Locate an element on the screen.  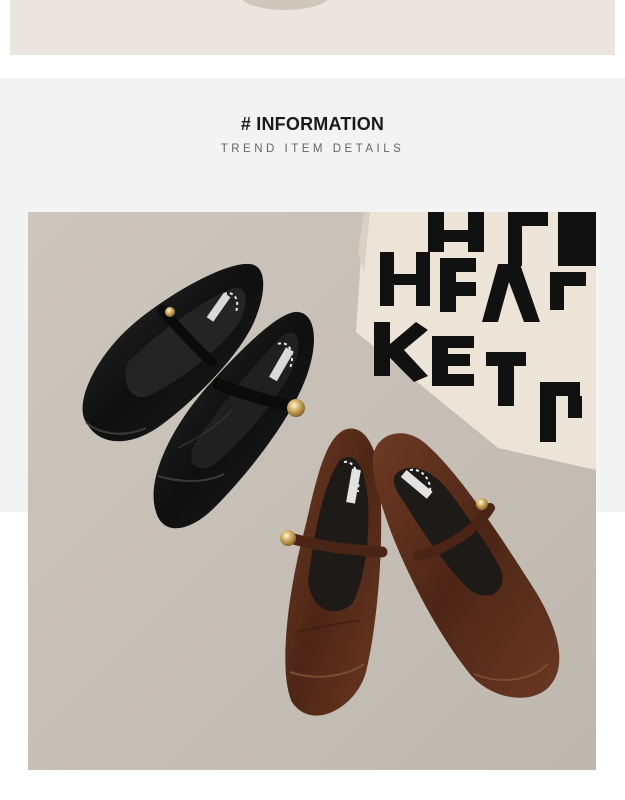
section-title: # INFORMATION is located at coordinates (312, 124).